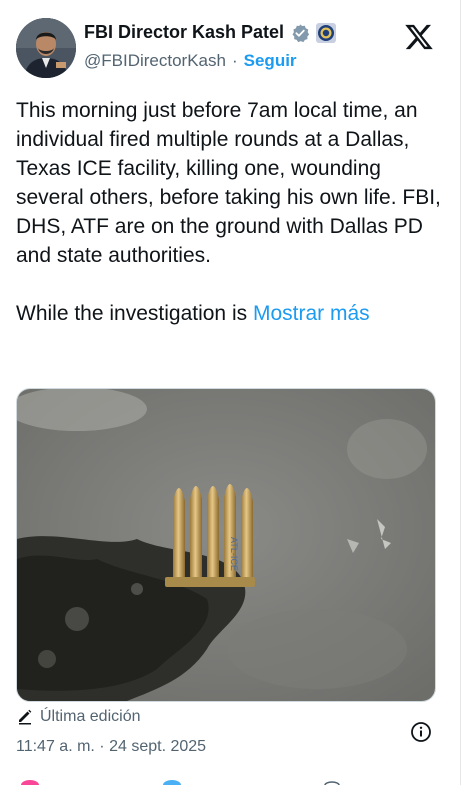 This screenshot has width=466, height=785. I want to click on author-name-row: FBI Director Kash Patel, so click(210, 32).